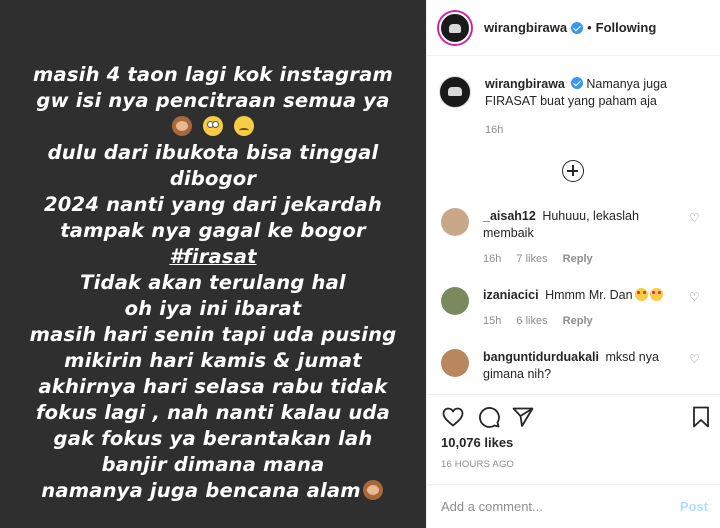  I want to click on likes-count: 10,076 likes, so click(477, 442).